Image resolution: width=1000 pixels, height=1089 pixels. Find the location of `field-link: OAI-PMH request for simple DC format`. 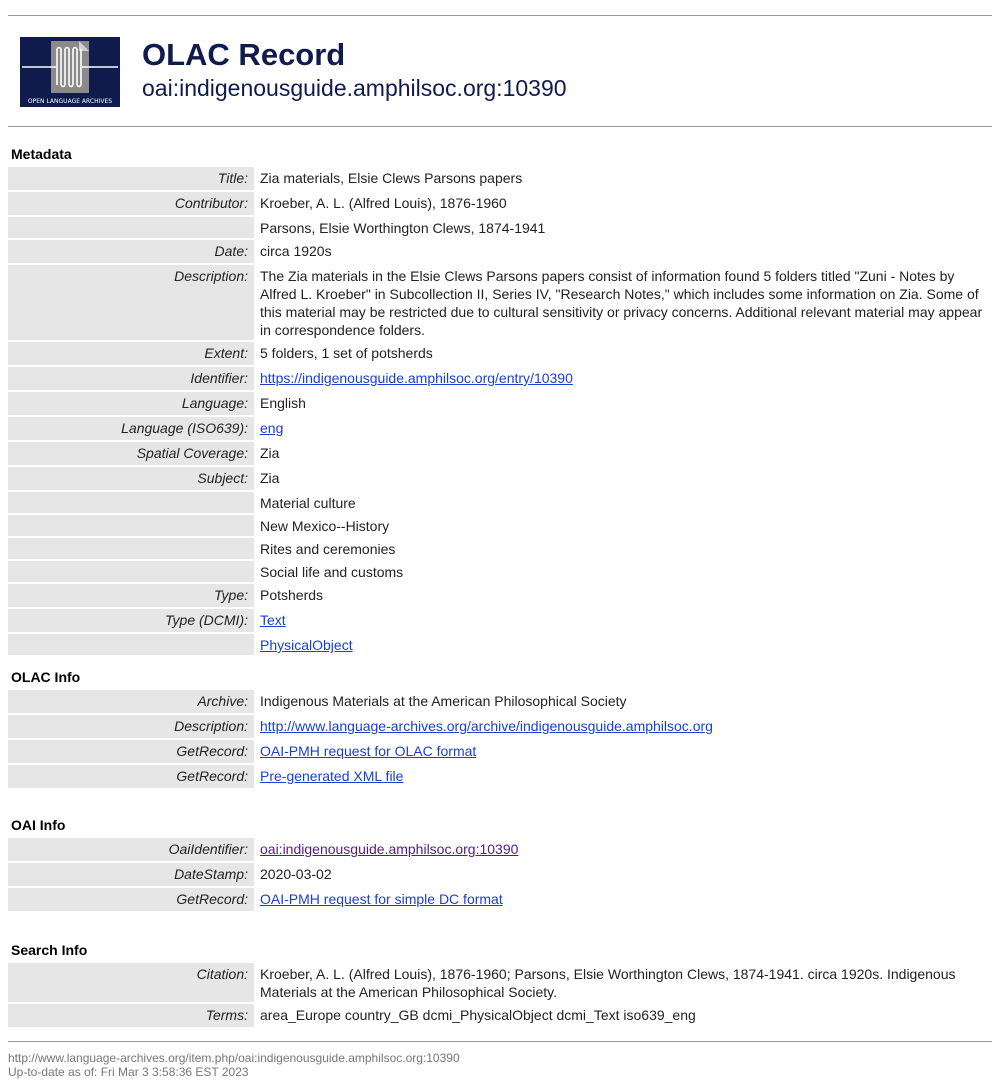

field-link: OAI-PMH request for simple DC format is located at coordinates (381, 899).